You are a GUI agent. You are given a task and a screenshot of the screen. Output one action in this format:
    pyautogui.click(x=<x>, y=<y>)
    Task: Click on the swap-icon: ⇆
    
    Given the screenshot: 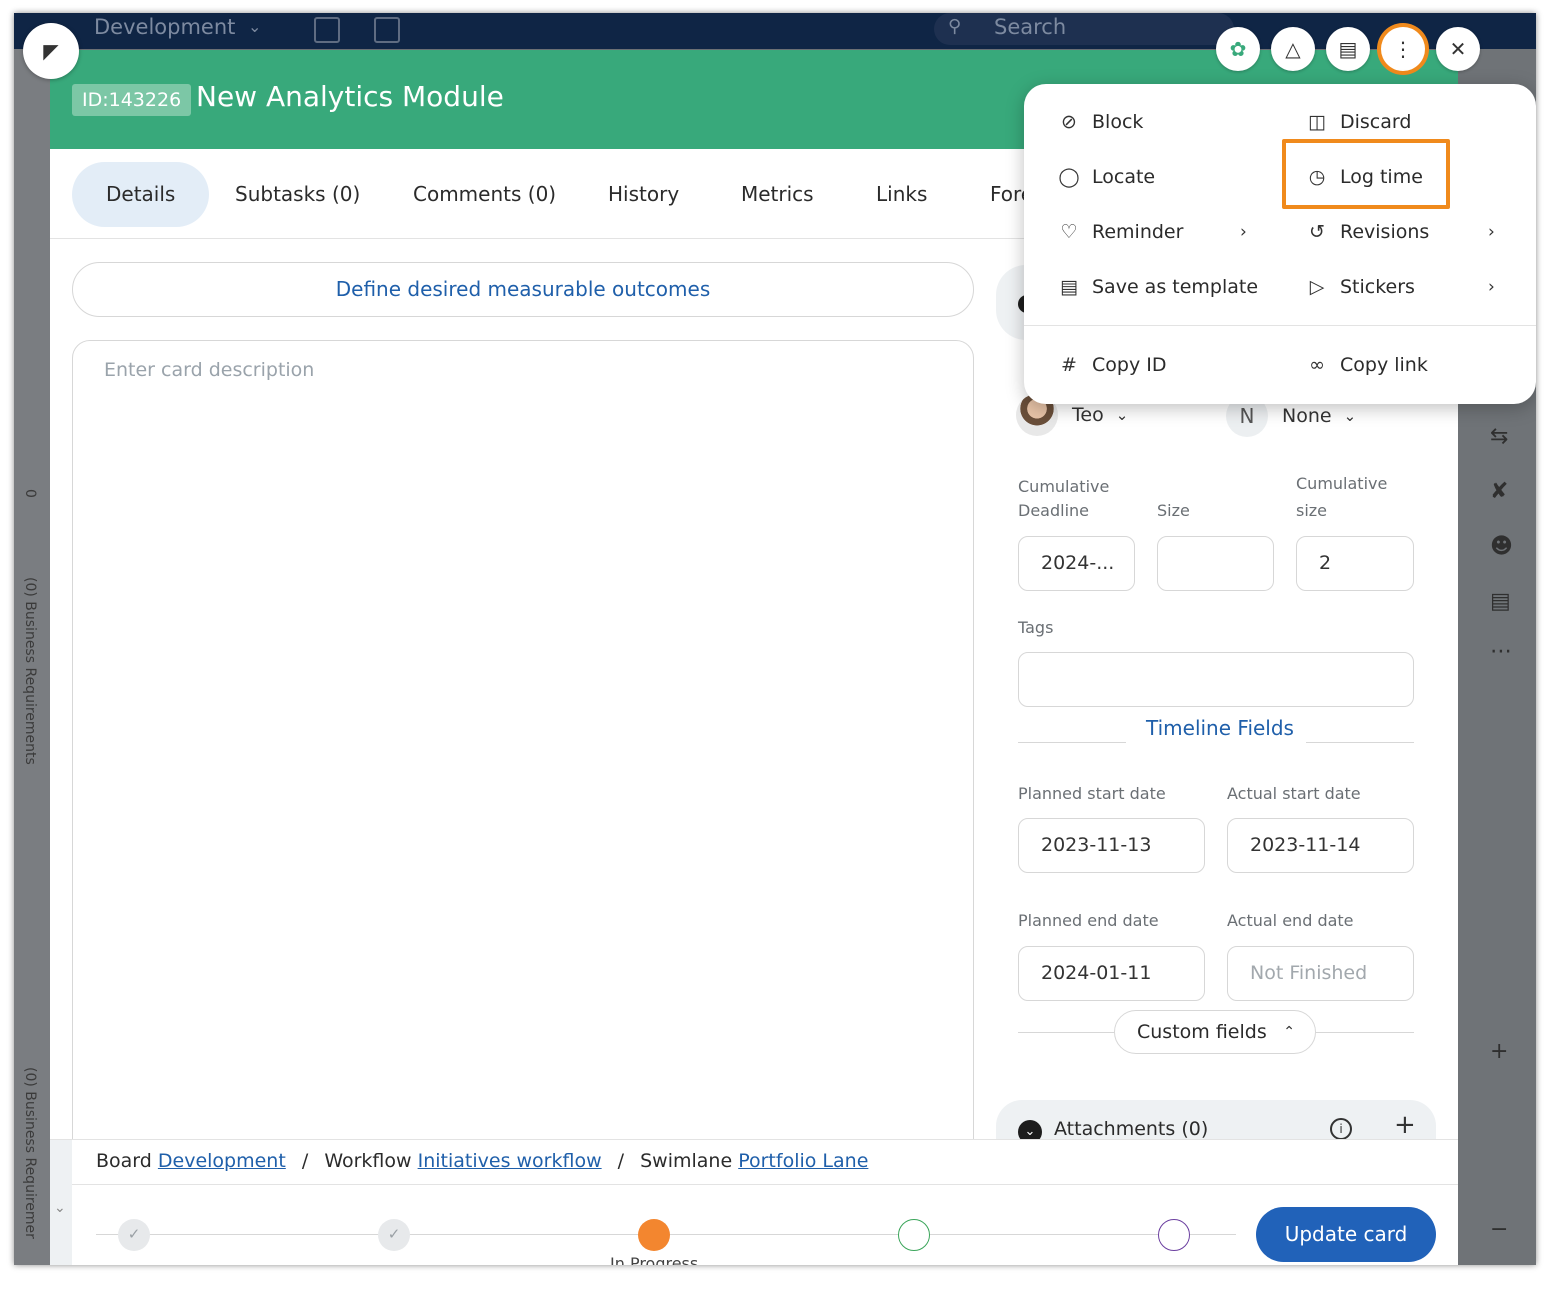 What is the action you would take?
    pyautogui.click(x=1499, y=436)
    